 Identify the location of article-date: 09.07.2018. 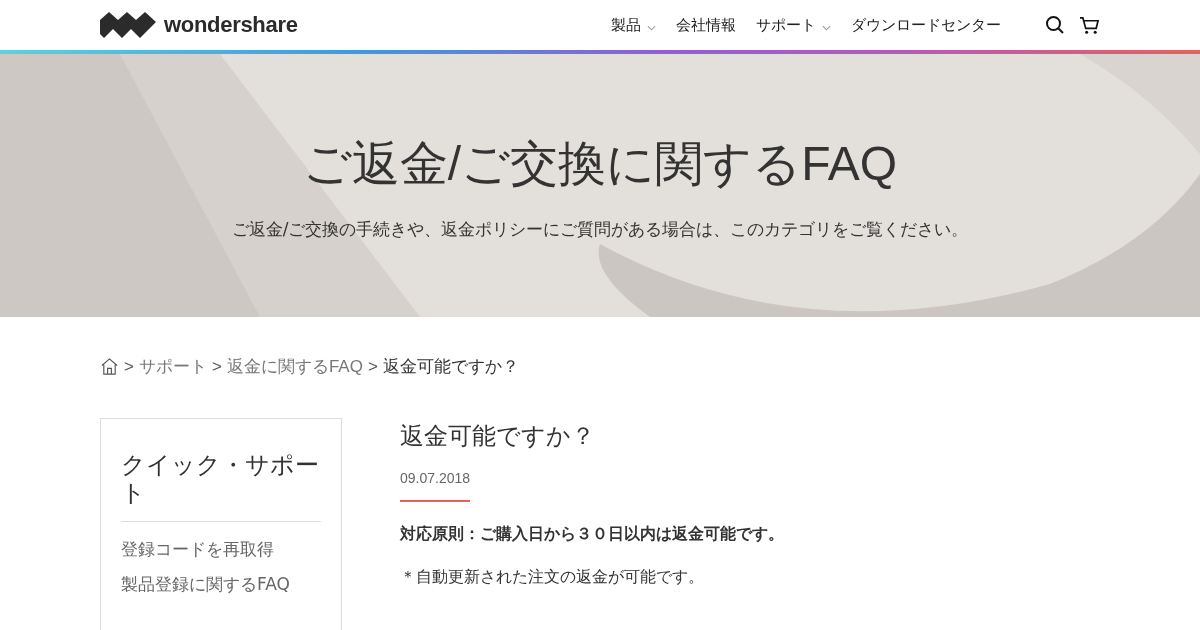
(435, 486).